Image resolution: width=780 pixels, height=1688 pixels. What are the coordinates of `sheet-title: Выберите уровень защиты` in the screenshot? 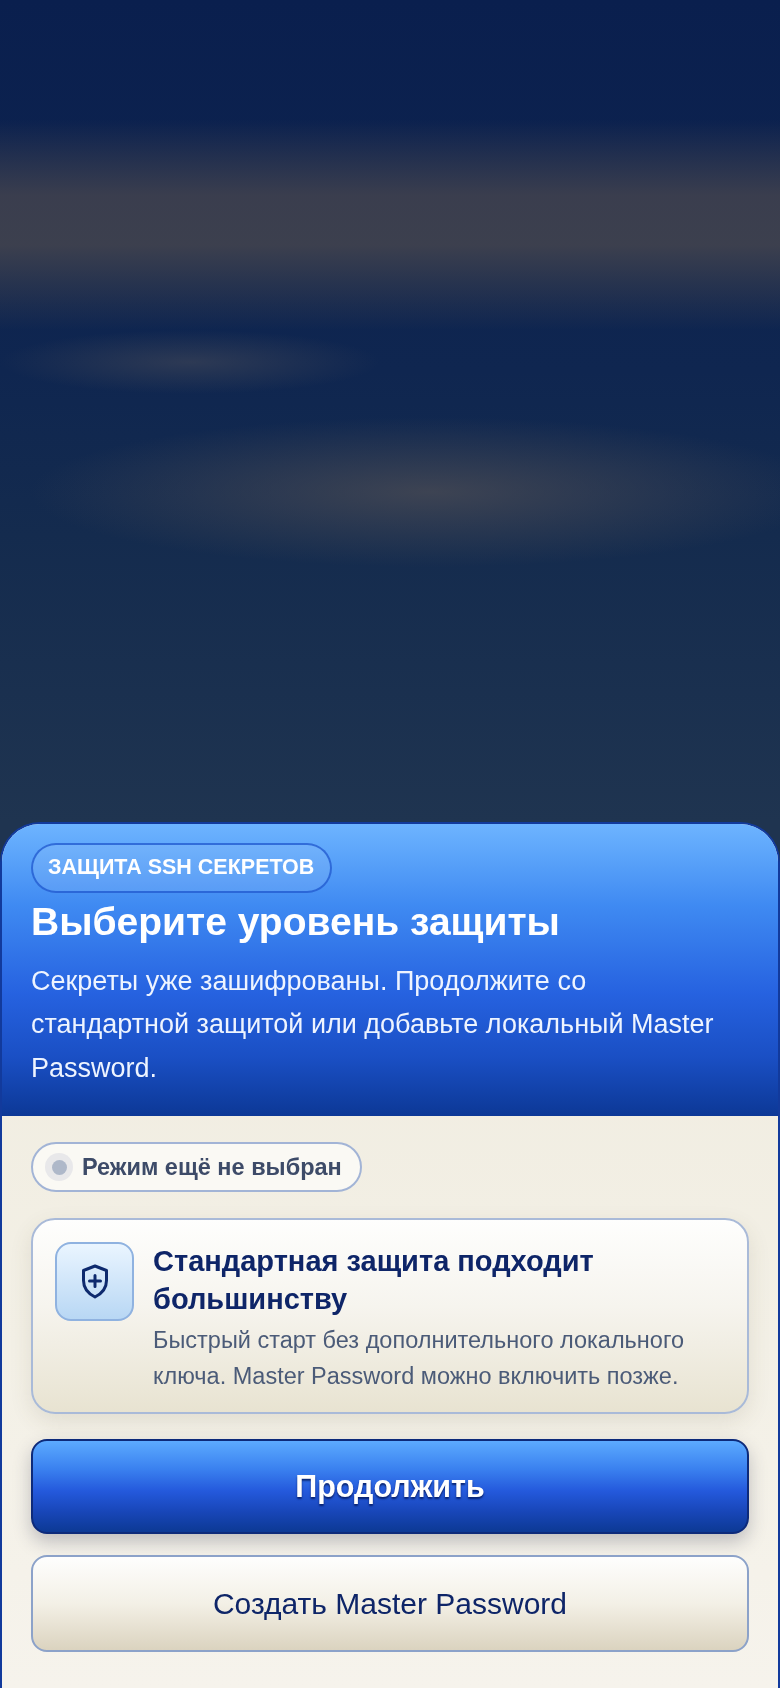 It's located at (296, 921).